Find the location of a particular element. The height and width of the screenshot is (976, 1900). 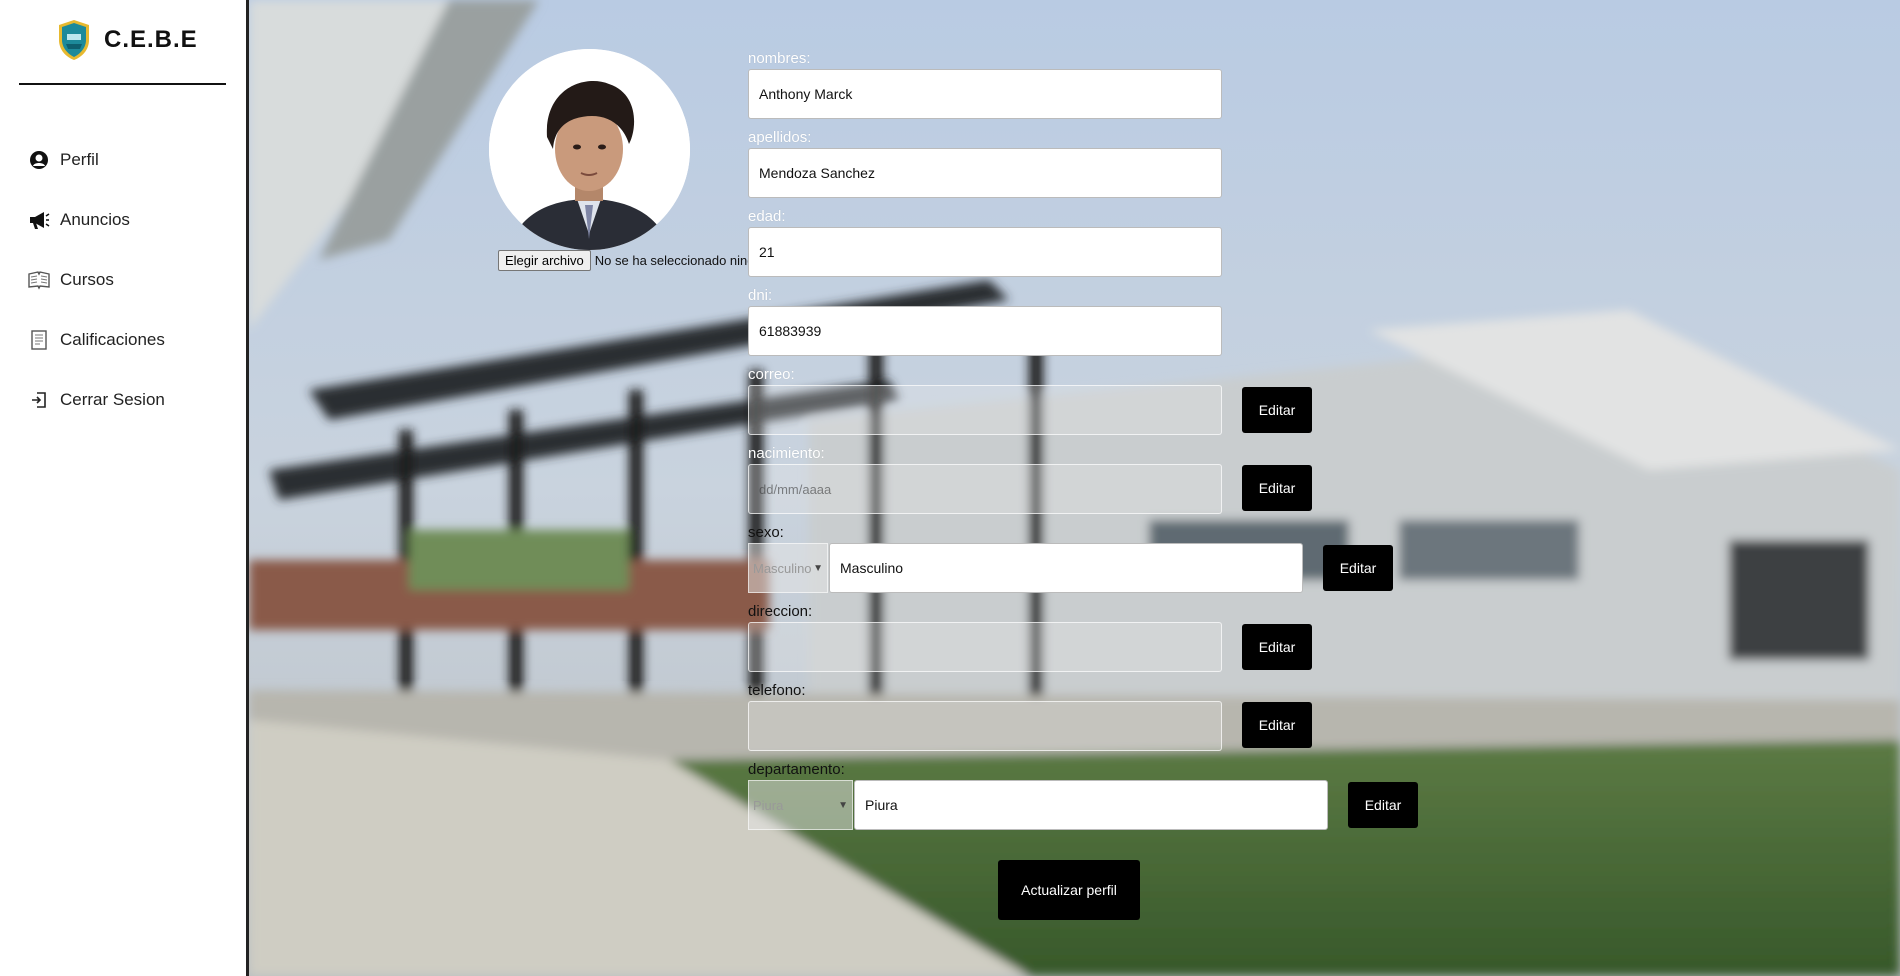

label-nacimiento: nacimiento: is located at coordinates (786, 453).